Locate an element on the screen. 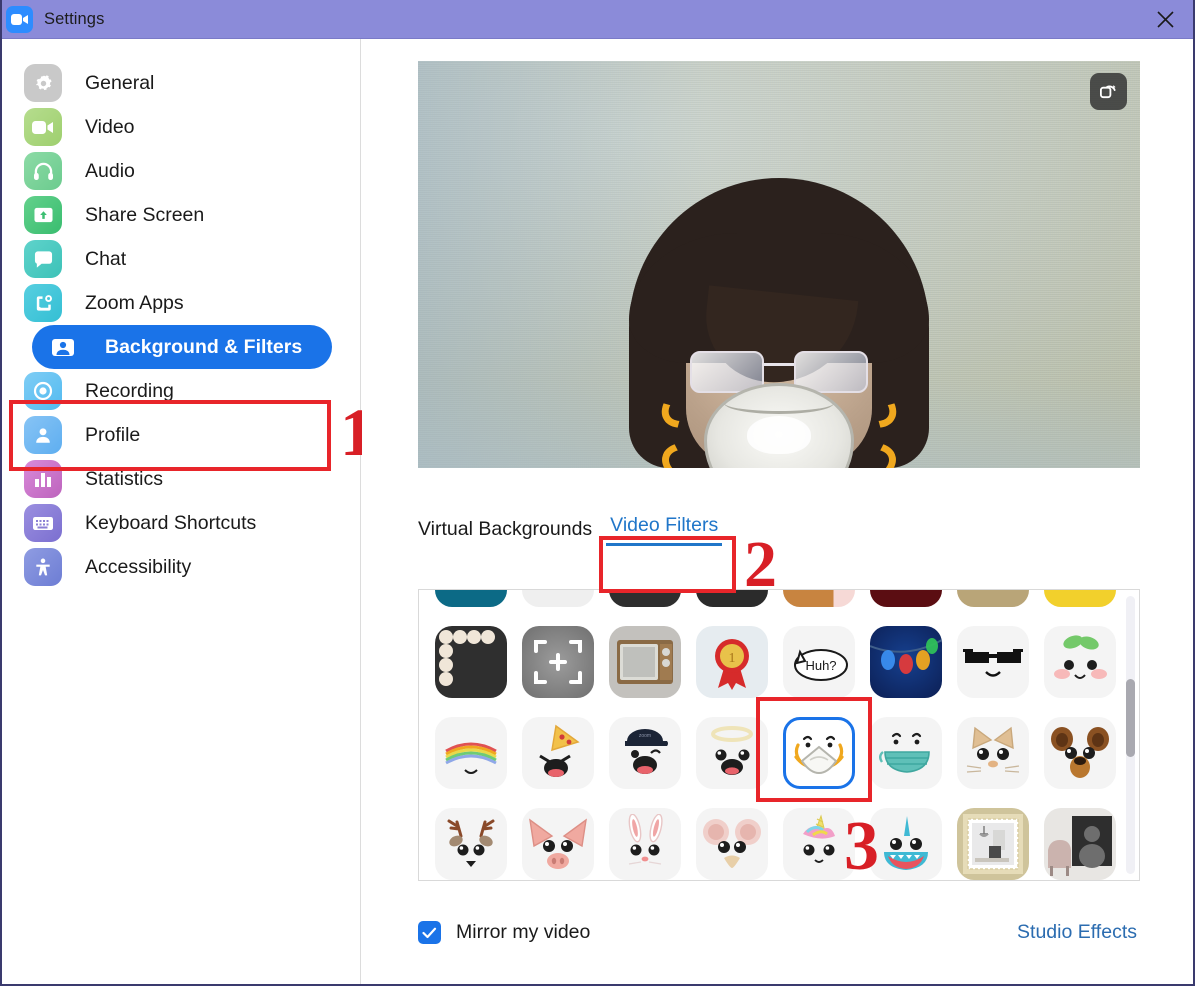 The width and height of the screenshot is (1195, 986). pig-face is located at coordinates (557, 843).